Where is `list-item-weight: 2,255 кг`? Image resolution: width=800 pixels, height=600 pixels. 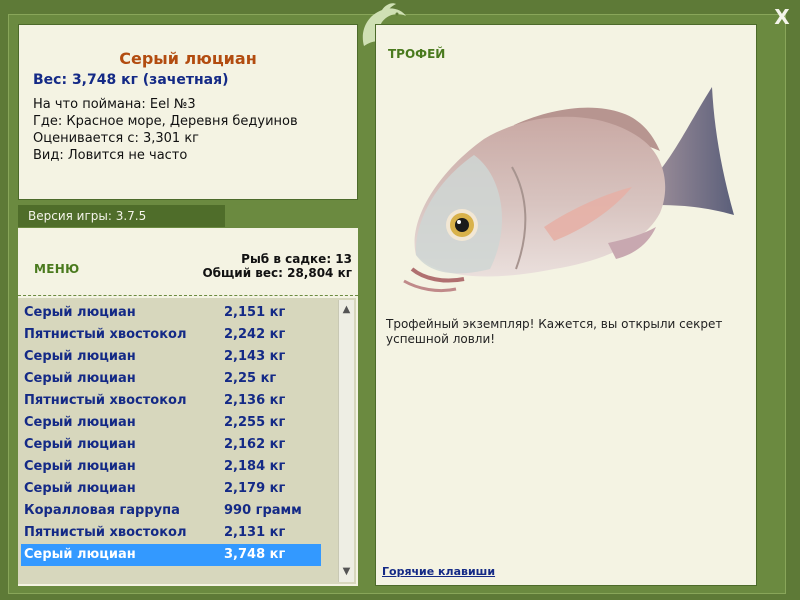 list-item-weight: 2,255 кг is located at coordinates (255, 422).